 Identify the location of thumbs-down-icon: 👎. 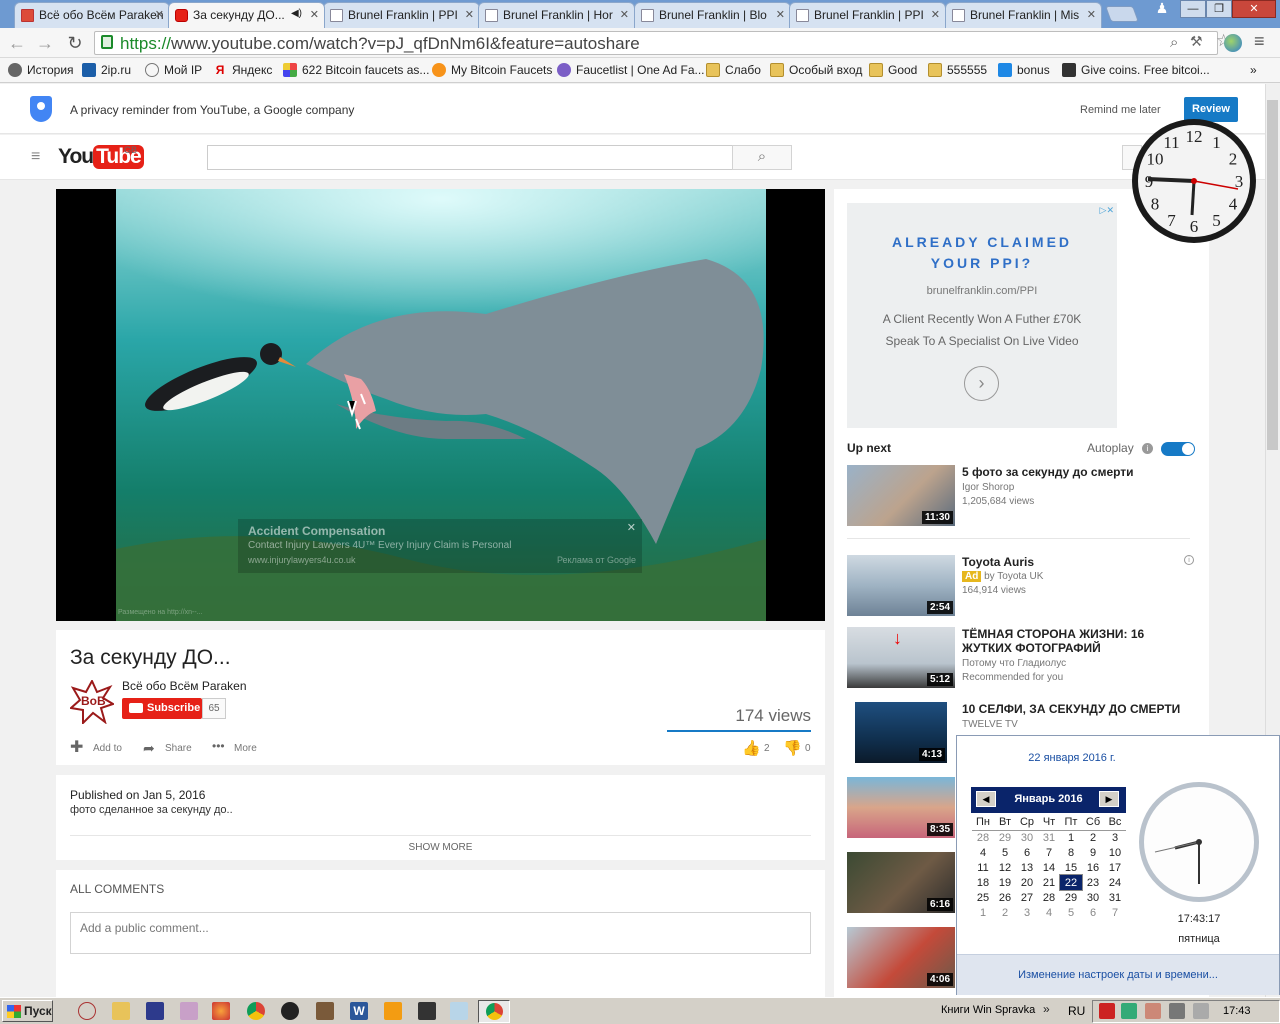
(792, 748).